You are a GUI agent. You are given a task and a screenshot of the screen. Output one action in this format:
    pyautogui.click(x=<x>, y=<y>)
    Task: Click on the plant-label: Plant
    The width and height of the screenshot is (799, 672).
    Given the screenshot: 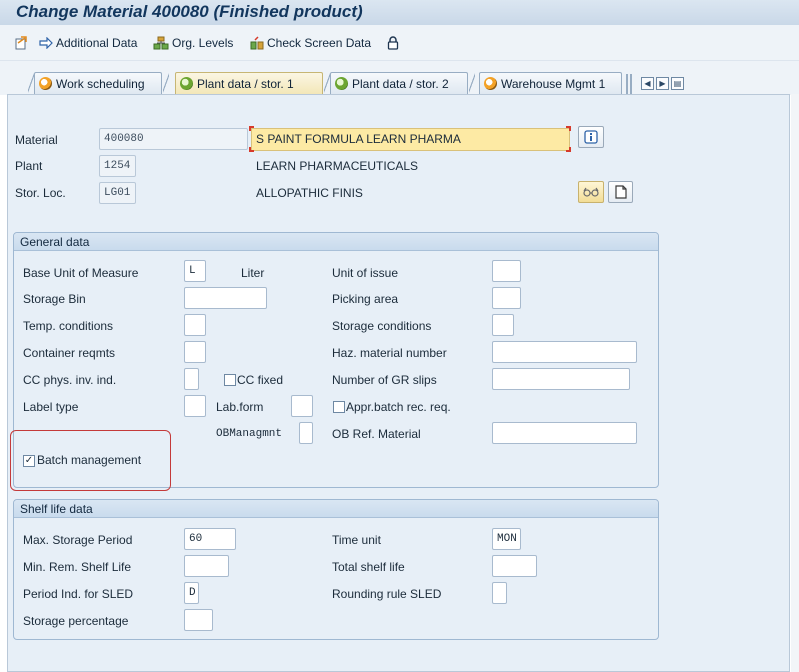 What is the action you would take?
    pyautogui.click(x=29, y=166)
    